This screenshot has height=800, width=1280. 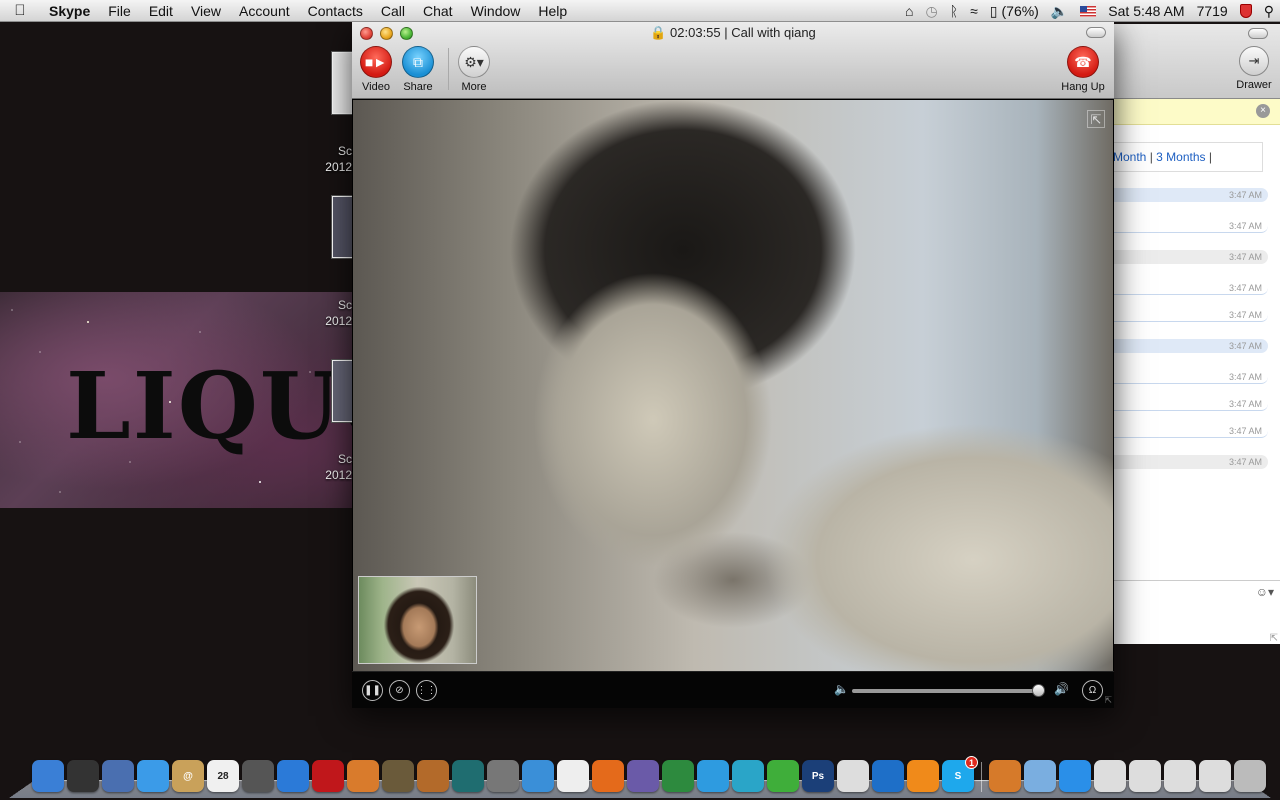 I want to click on time-machine-menu-icon: ◷, so click(x=931, y=11).